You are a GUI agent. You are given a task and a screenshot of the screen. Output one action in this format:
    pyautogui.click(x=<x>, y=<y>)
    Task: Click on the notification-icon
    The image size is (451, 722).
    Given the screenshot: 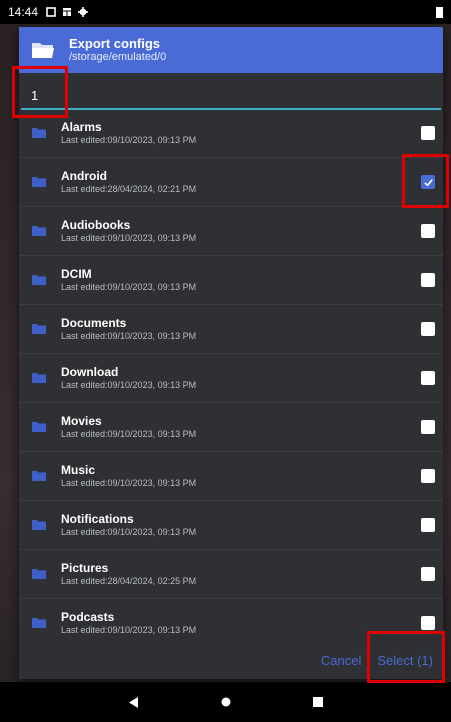 What is the action you would take?
    pyautogui.click(x=51, y=12)
    